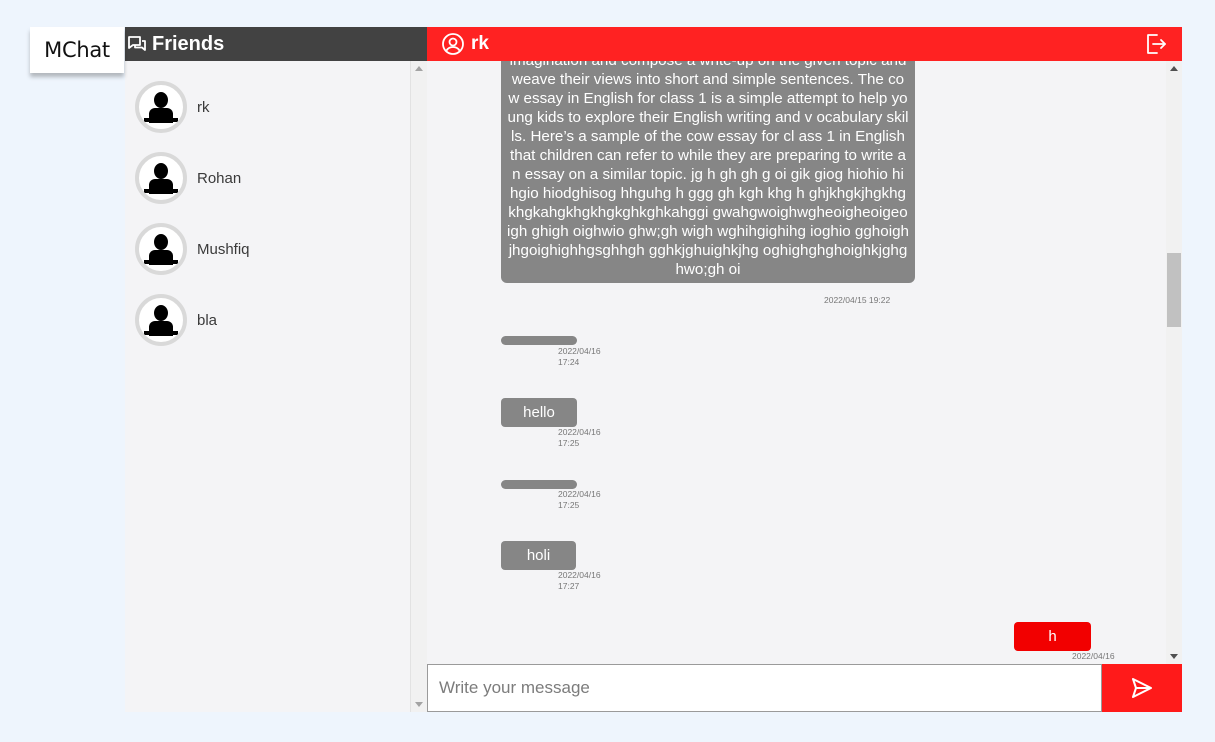 The height and width of the screenshot is (742, 1215). Describe the element at coordinates (203, 107) in the screenshot. I see `friend-name: rk` at that location.